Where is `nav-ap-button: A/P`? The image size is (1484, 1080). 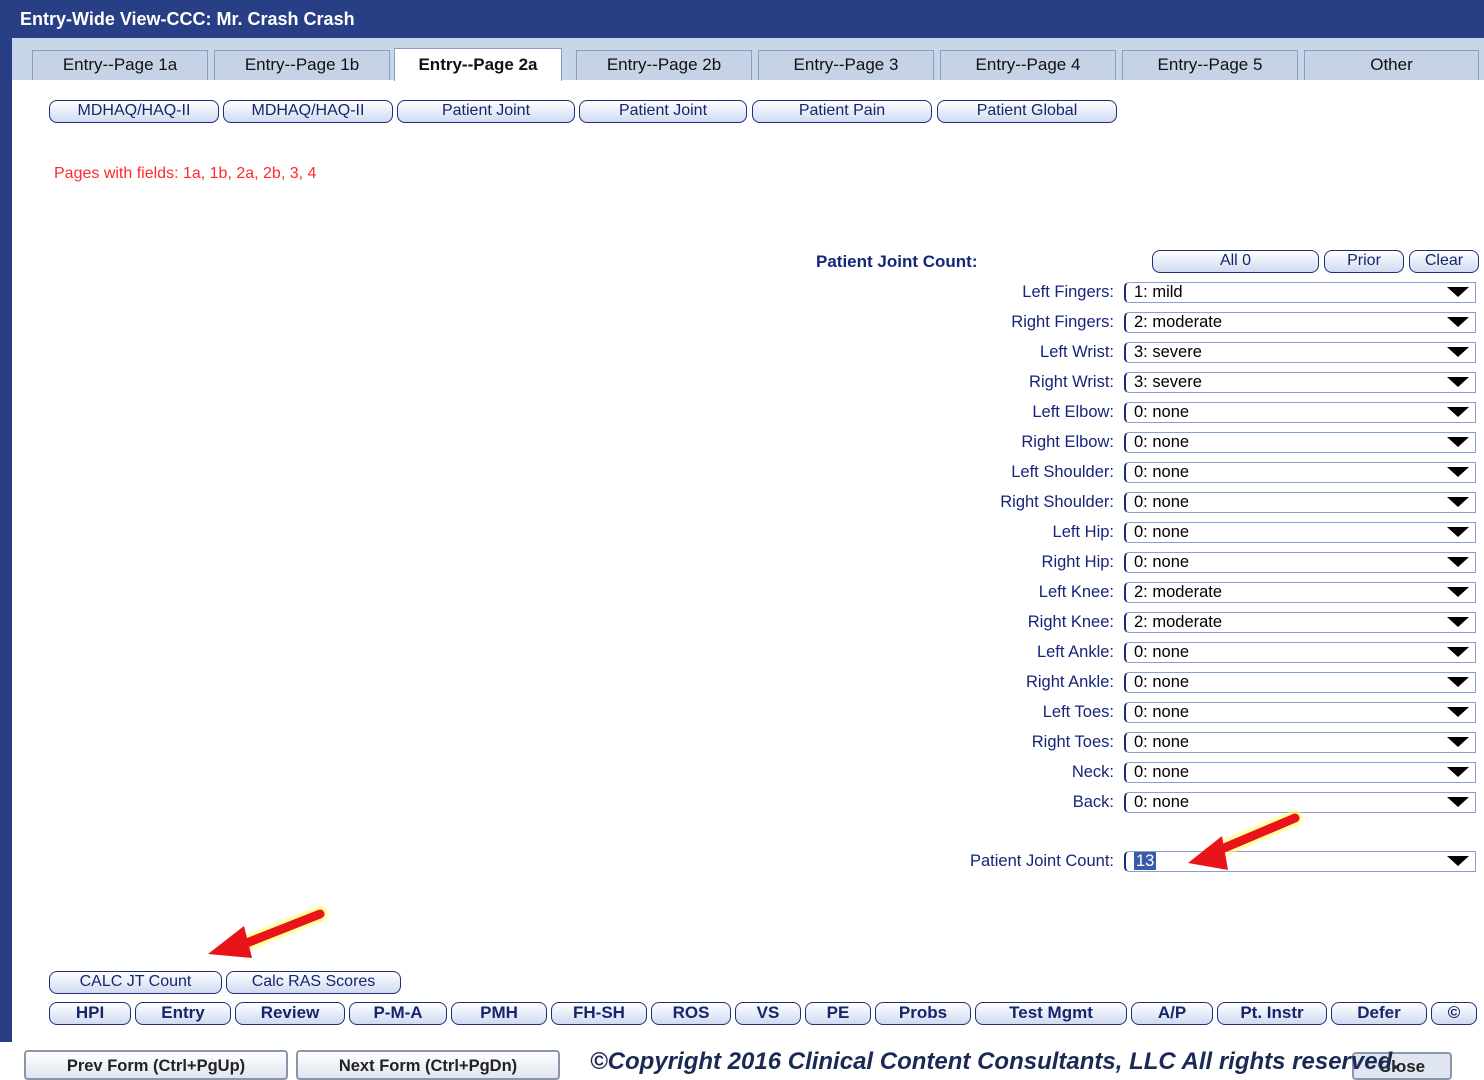
nav-ap-button: A/P is located at coordinates (1172, 1013).